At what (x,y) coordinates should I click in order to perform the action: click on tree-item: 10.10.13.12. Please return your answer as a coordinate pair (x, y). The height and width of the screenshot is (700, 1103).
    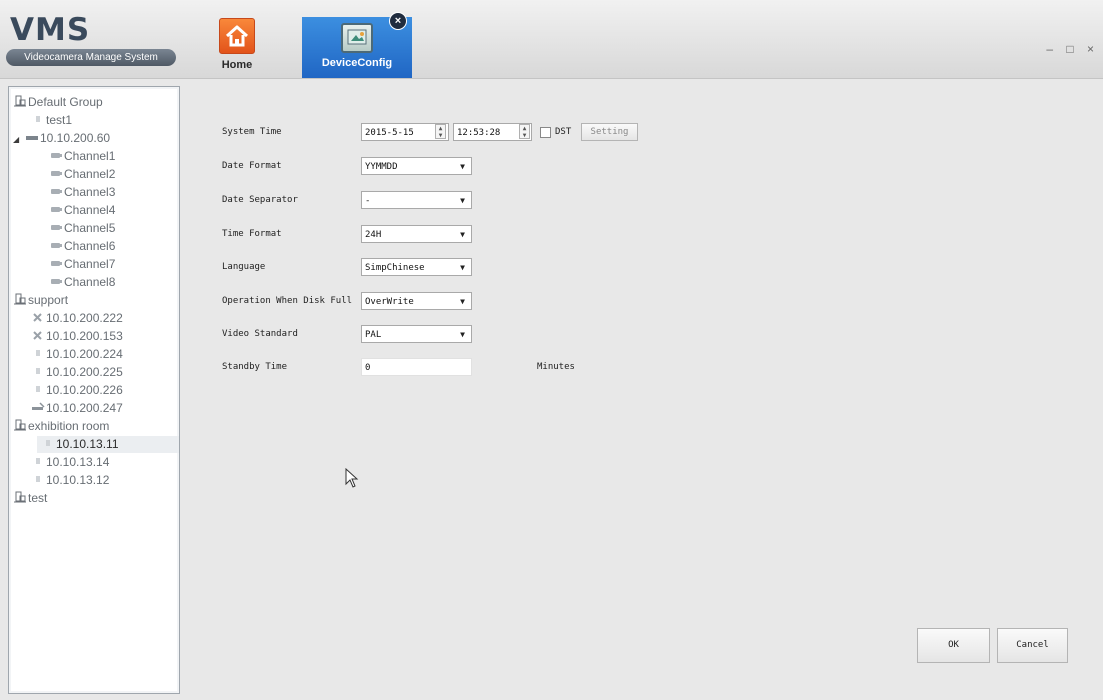
    Looking at the image, I should click on (59, 480).